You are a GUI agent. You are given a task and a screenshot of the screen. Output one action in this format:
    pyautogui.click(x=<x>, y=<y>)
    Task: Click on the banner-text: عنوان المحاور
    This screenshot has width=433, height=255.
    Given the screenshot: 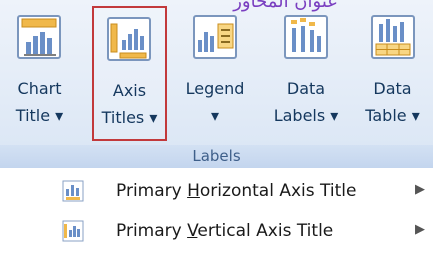 What is the action you would take?
    pyautogui.click(x=285, y=6)
    